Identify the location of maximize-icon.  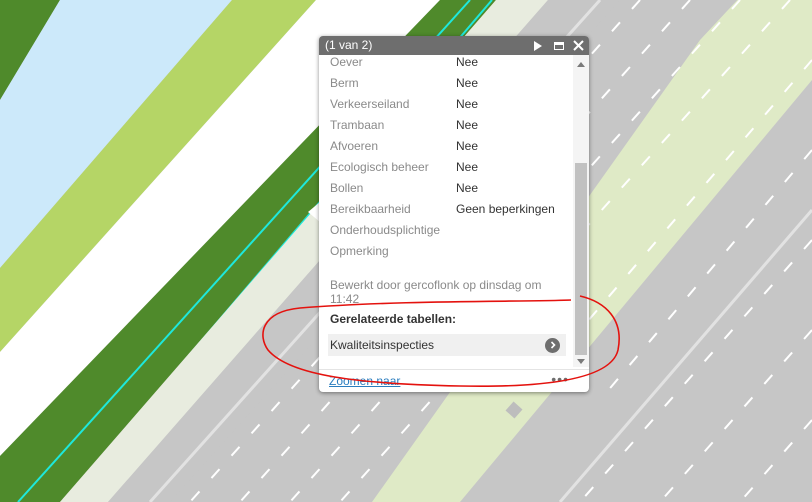
(559, 45).